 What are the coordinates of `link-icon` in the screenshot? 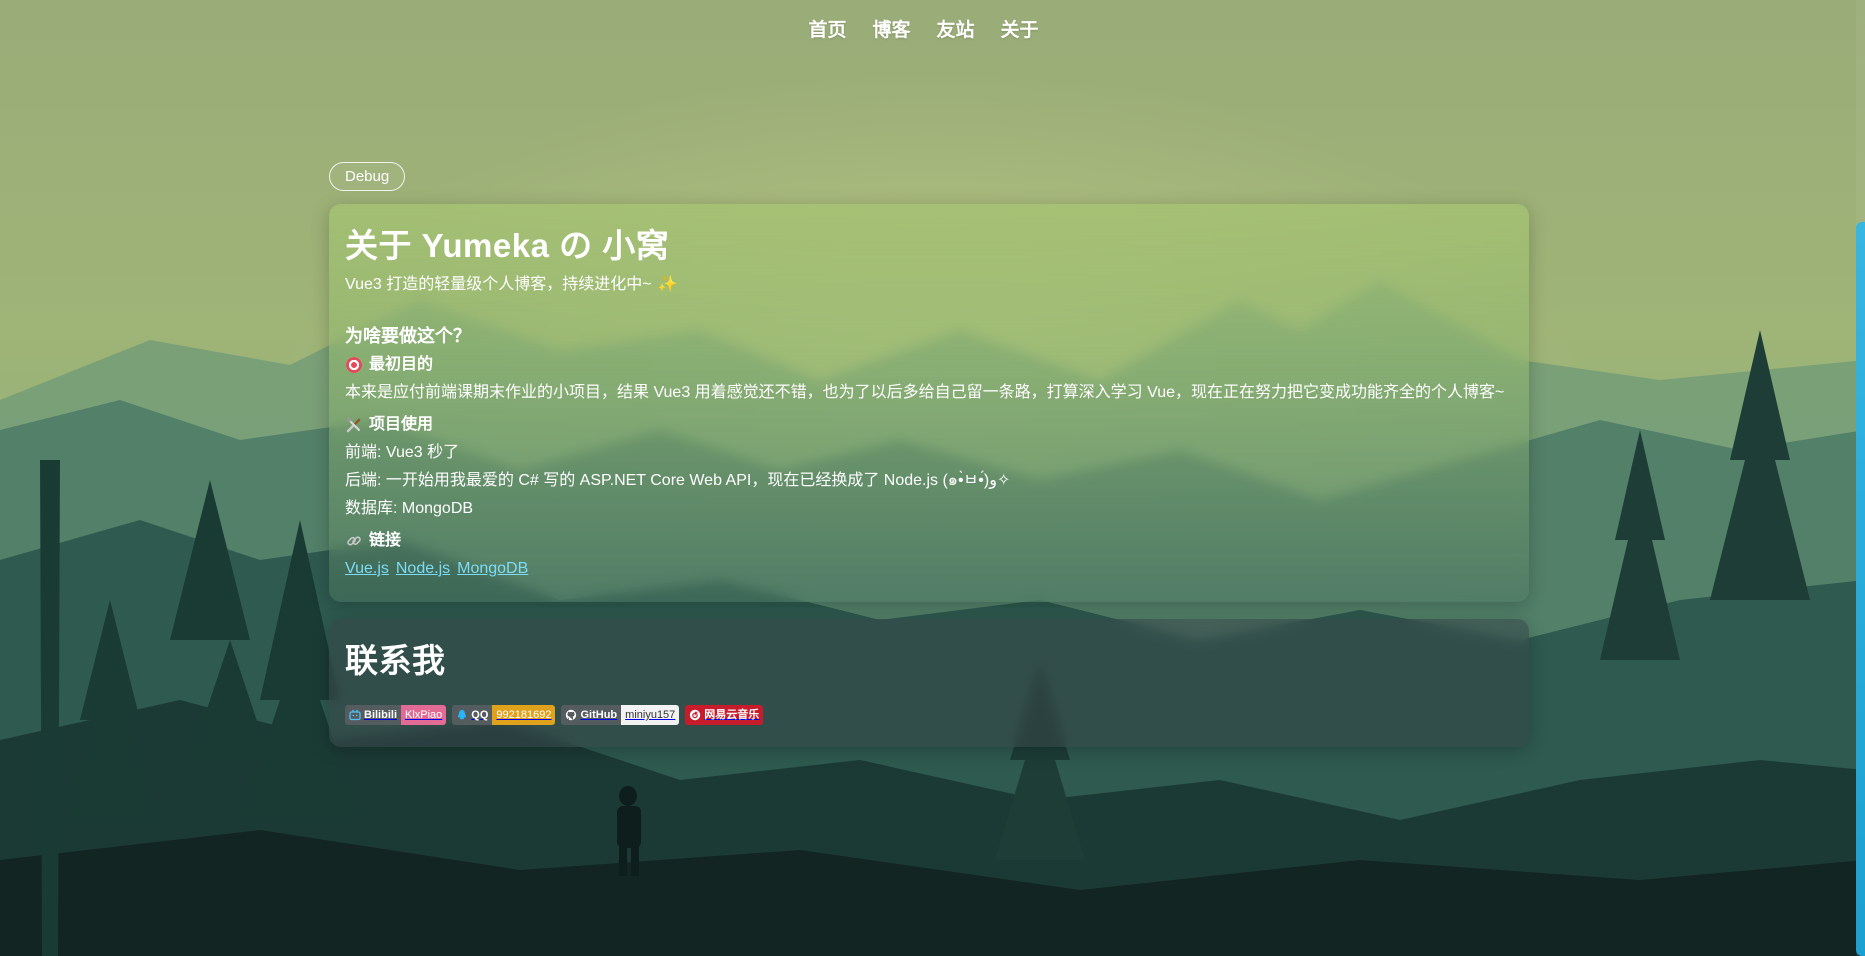 It's located at (354, 541).